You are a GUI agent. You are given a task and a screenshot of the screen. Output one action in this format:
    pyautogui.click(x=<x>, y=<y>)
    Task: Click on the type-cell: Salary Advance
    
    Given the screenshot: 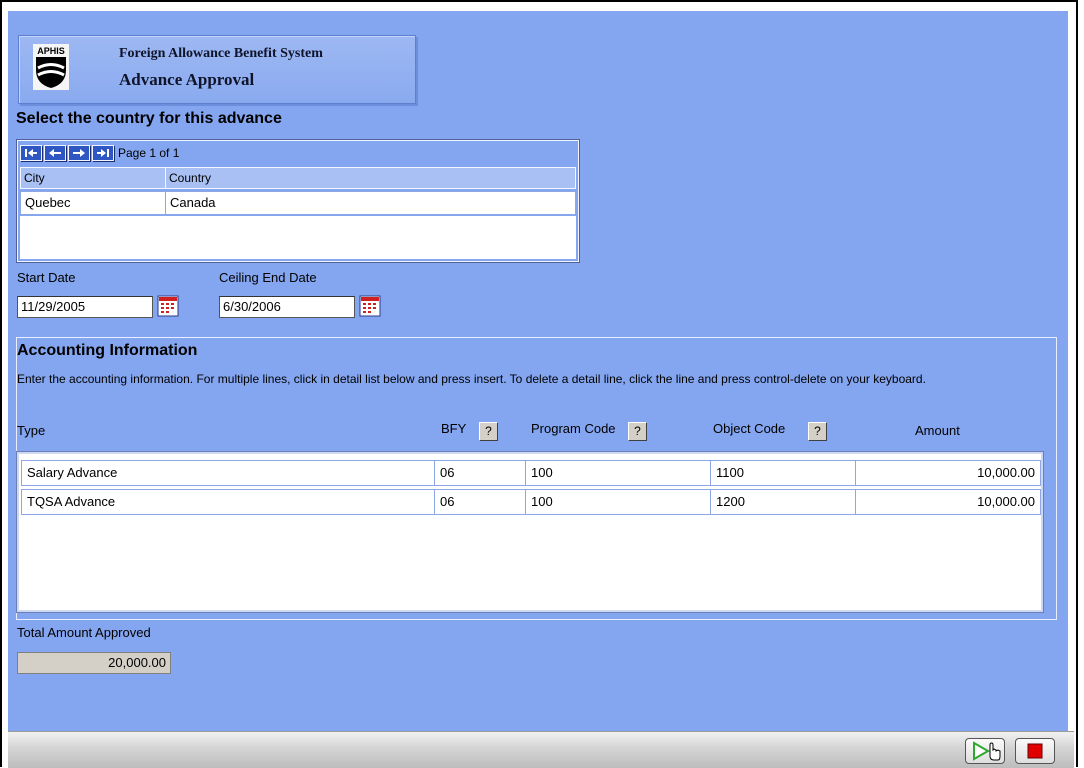 What is the action you would take?
    pyautogui.click(x=228, y=473)
    